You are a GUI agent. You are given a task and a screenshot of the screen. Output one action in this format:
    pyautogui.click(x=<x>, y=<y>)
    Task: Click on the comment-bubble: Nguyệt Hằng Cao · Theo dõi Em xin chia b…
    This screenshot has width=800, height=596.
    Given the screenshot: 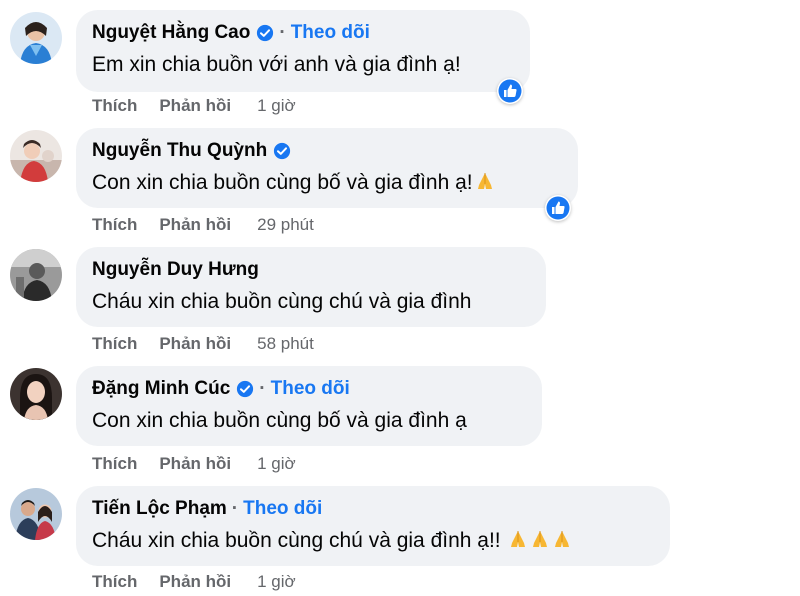 What is the action you would take?
    pyautogui.click(x=303, y=51)
    